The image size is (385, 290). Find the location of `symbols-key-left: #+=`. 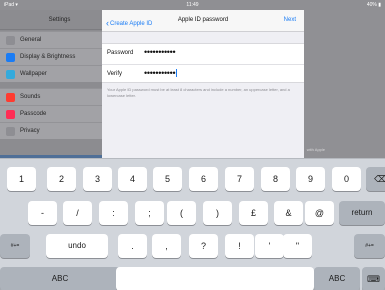

symbols-key-left: #+= is located at coordinates (15, 246).